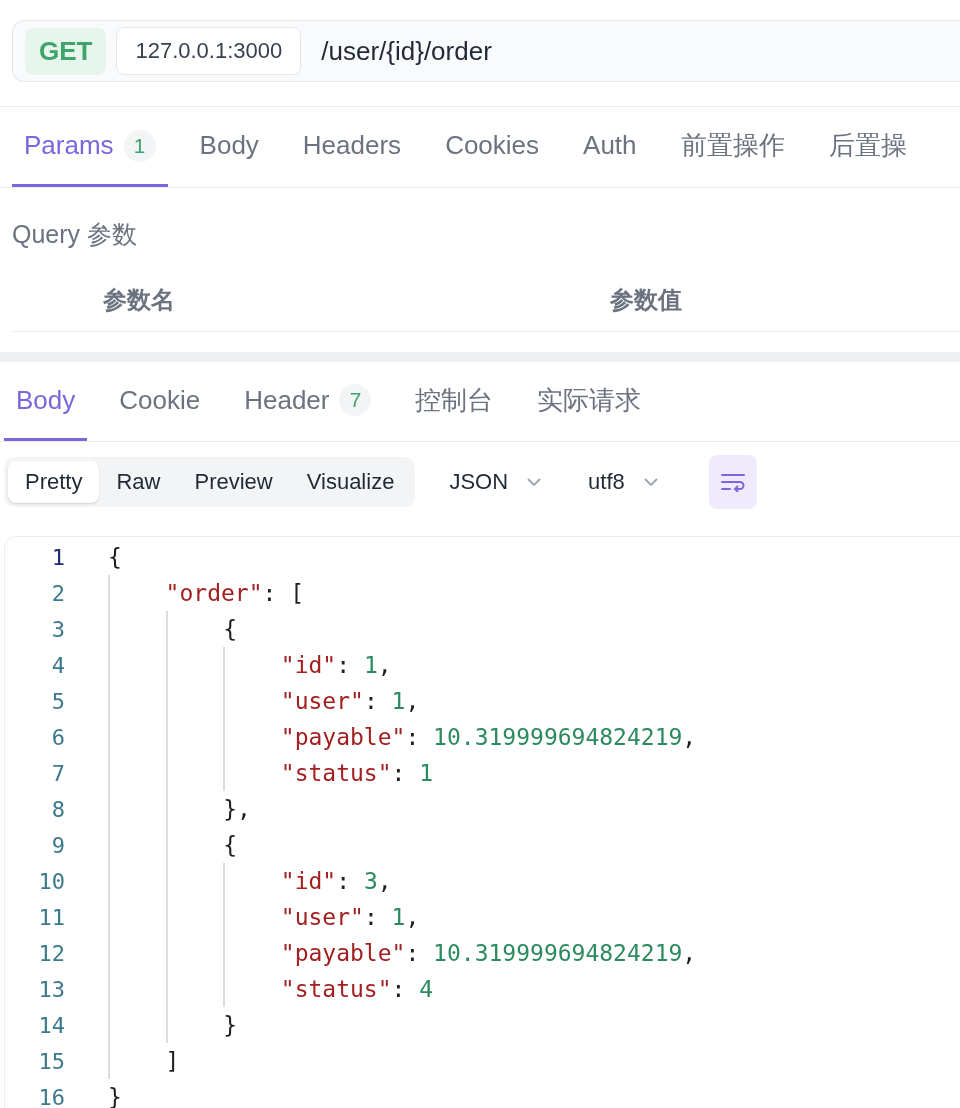  I want to click on format-dropdown: utf8, so click(623, 482).